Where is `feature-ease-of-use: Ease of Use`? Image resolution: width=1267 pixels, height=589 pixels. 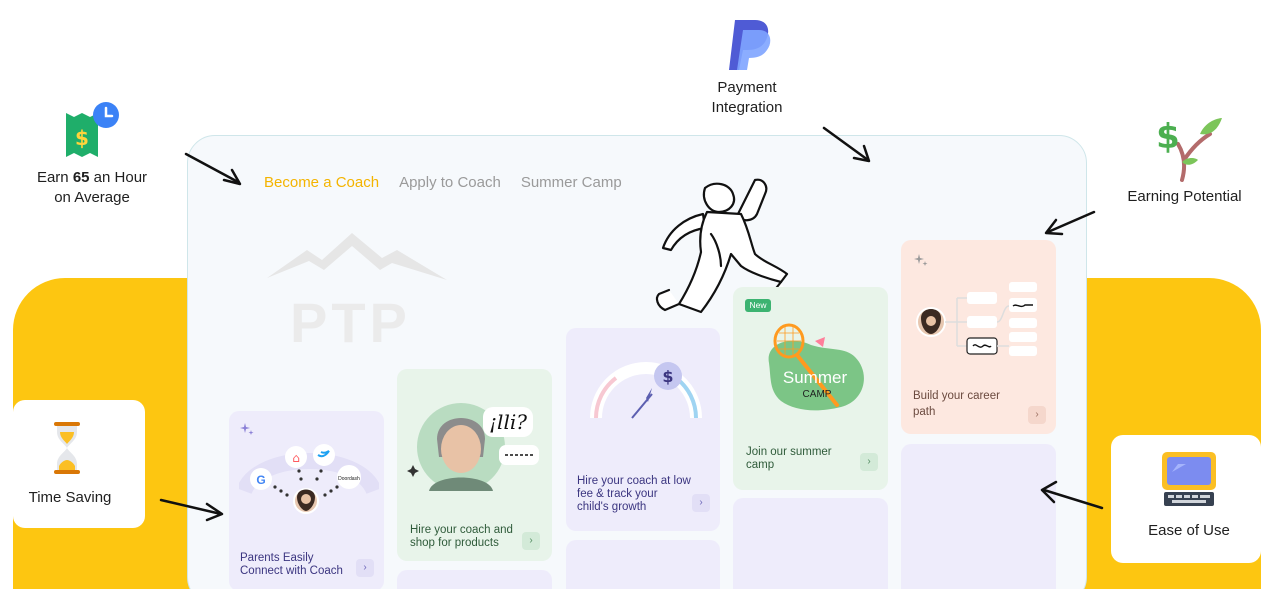
feature-ease-of-use: Ease of Use is located at coordinates (1189, 531).